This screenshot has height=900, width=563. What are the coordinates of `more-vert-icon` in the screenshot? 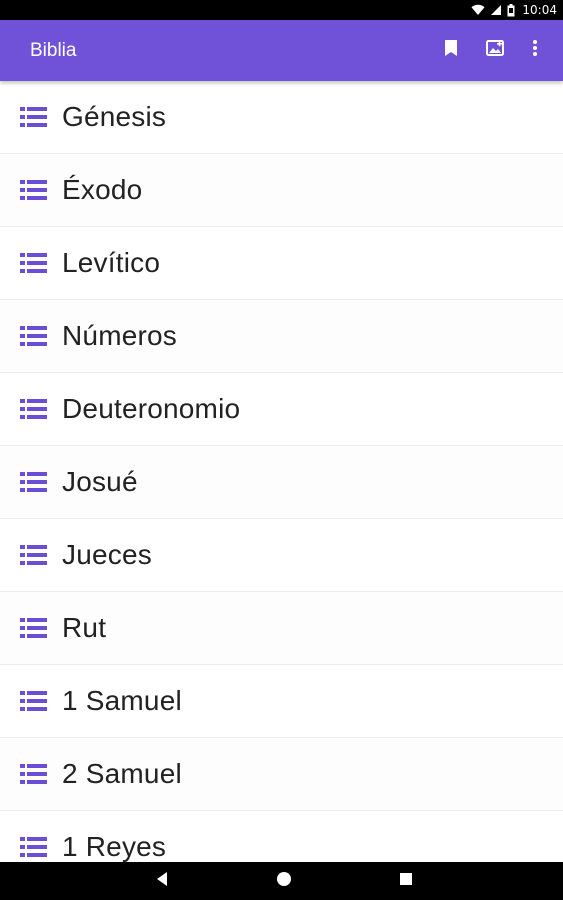 It's located at (535, 50).